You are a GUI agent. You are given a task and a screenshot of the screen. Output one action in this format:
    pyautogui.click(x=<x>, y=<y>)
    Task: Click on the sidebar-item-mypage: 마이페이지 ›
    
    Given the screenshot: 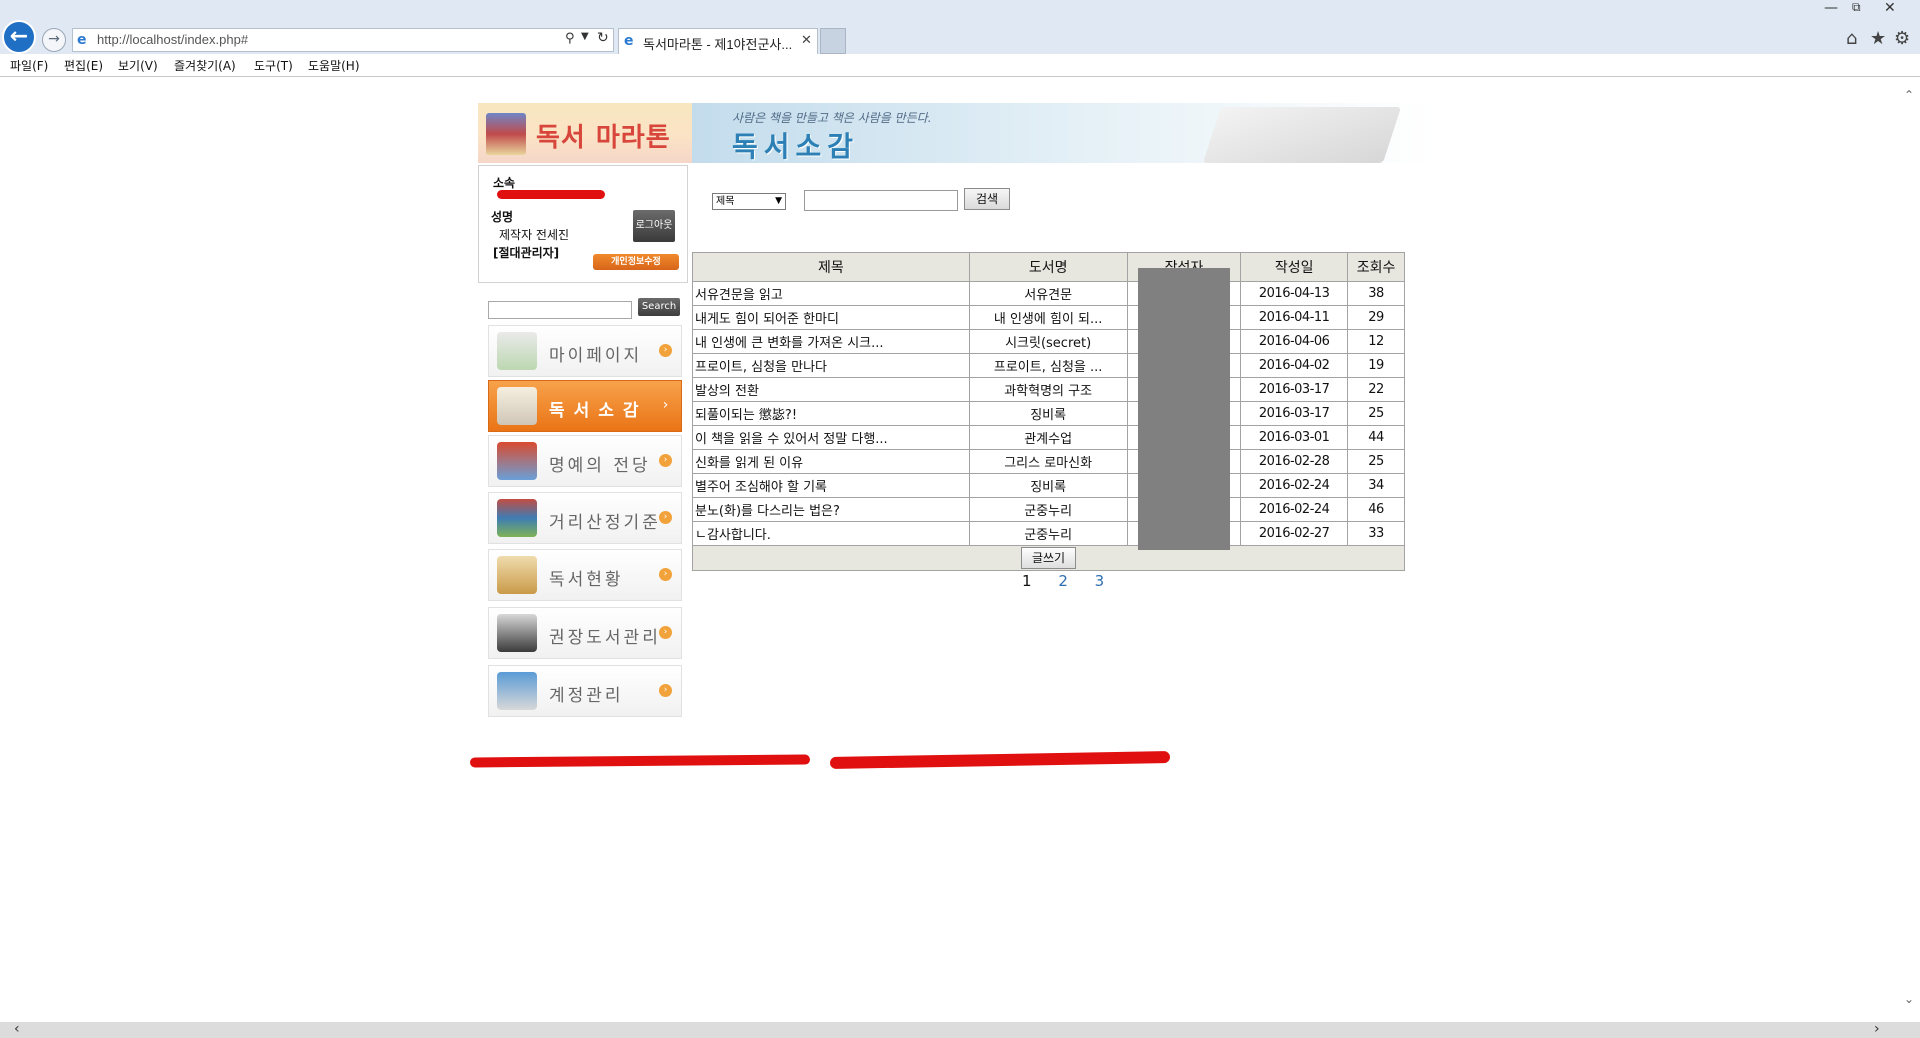 What is the action you would take?
    pyautogui.click(x=585, y=351)
    